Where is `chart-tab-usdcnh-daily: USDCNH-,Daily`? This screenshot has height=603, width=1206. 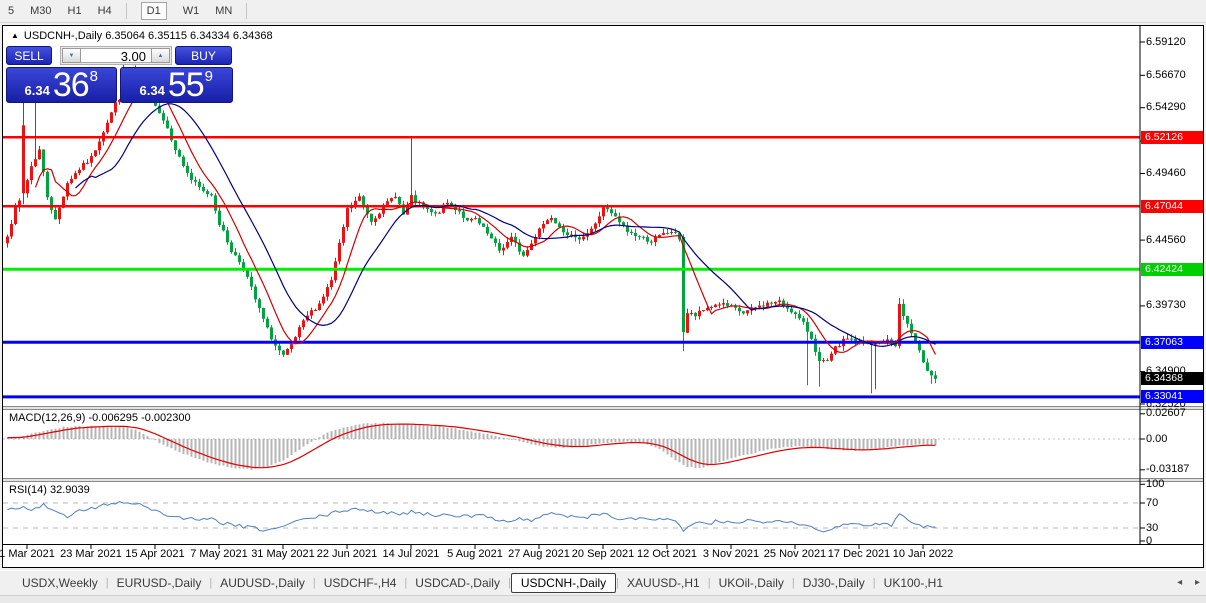 chart-tab-usdcnh-daily: USDCNH-,Daily is located at coordinates (563, 582).